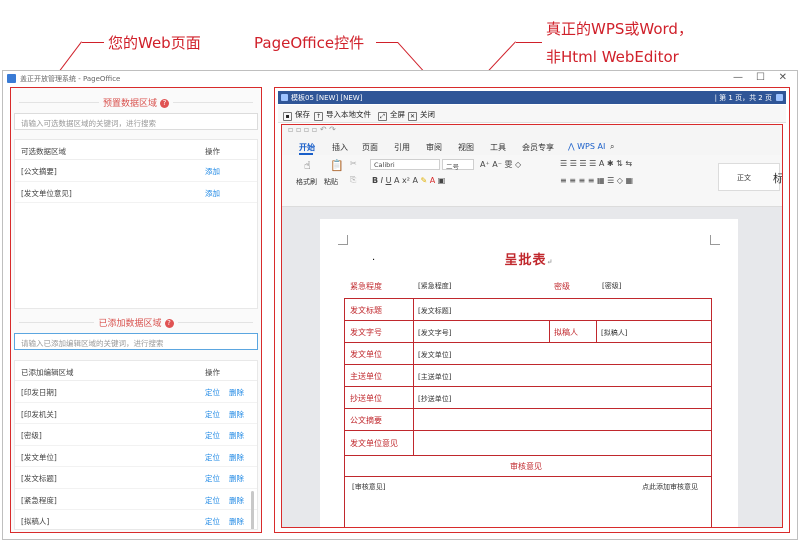 The width and height of the screenshot is (800, 550). What do you see at coordinates (434, 311) in the screenshot?
I see `field-value: [发文标题]` at bounding box center [434, 311].